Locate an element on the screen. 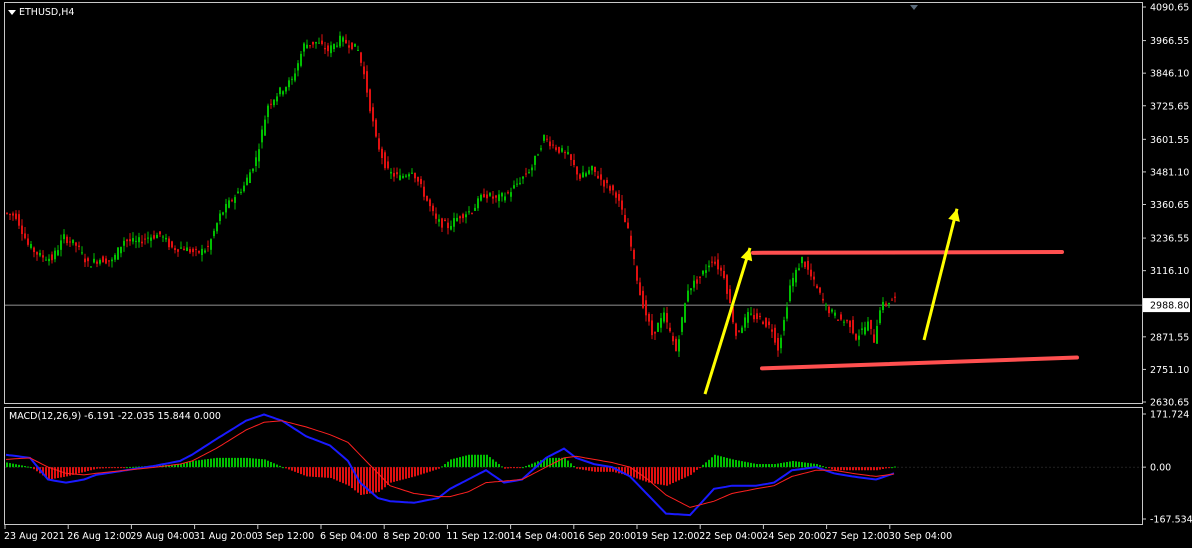  macd-tick-label: -167.534 is located at coordinates (1171, 520).